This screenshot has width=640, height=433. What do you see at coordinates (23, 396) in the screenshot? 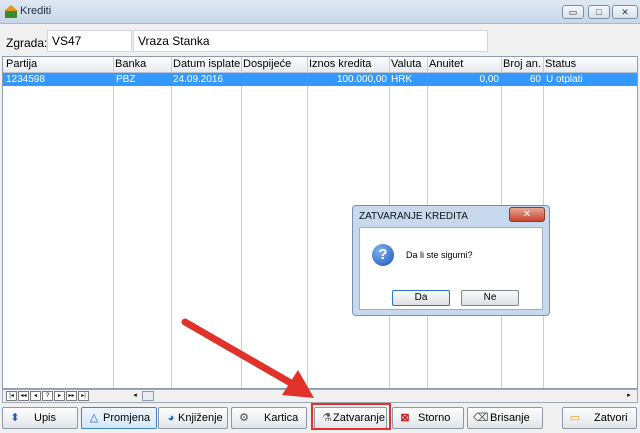
I see `nav-prev-page-button: ◂◂` at bounding box center [23, 396].